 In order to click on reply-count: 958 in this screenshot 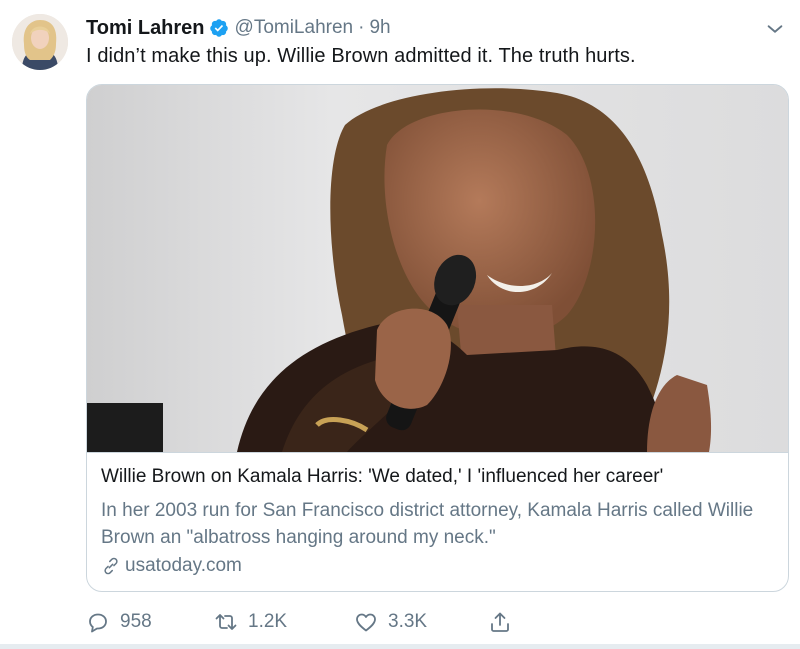, I will do `click(136, 621)`.